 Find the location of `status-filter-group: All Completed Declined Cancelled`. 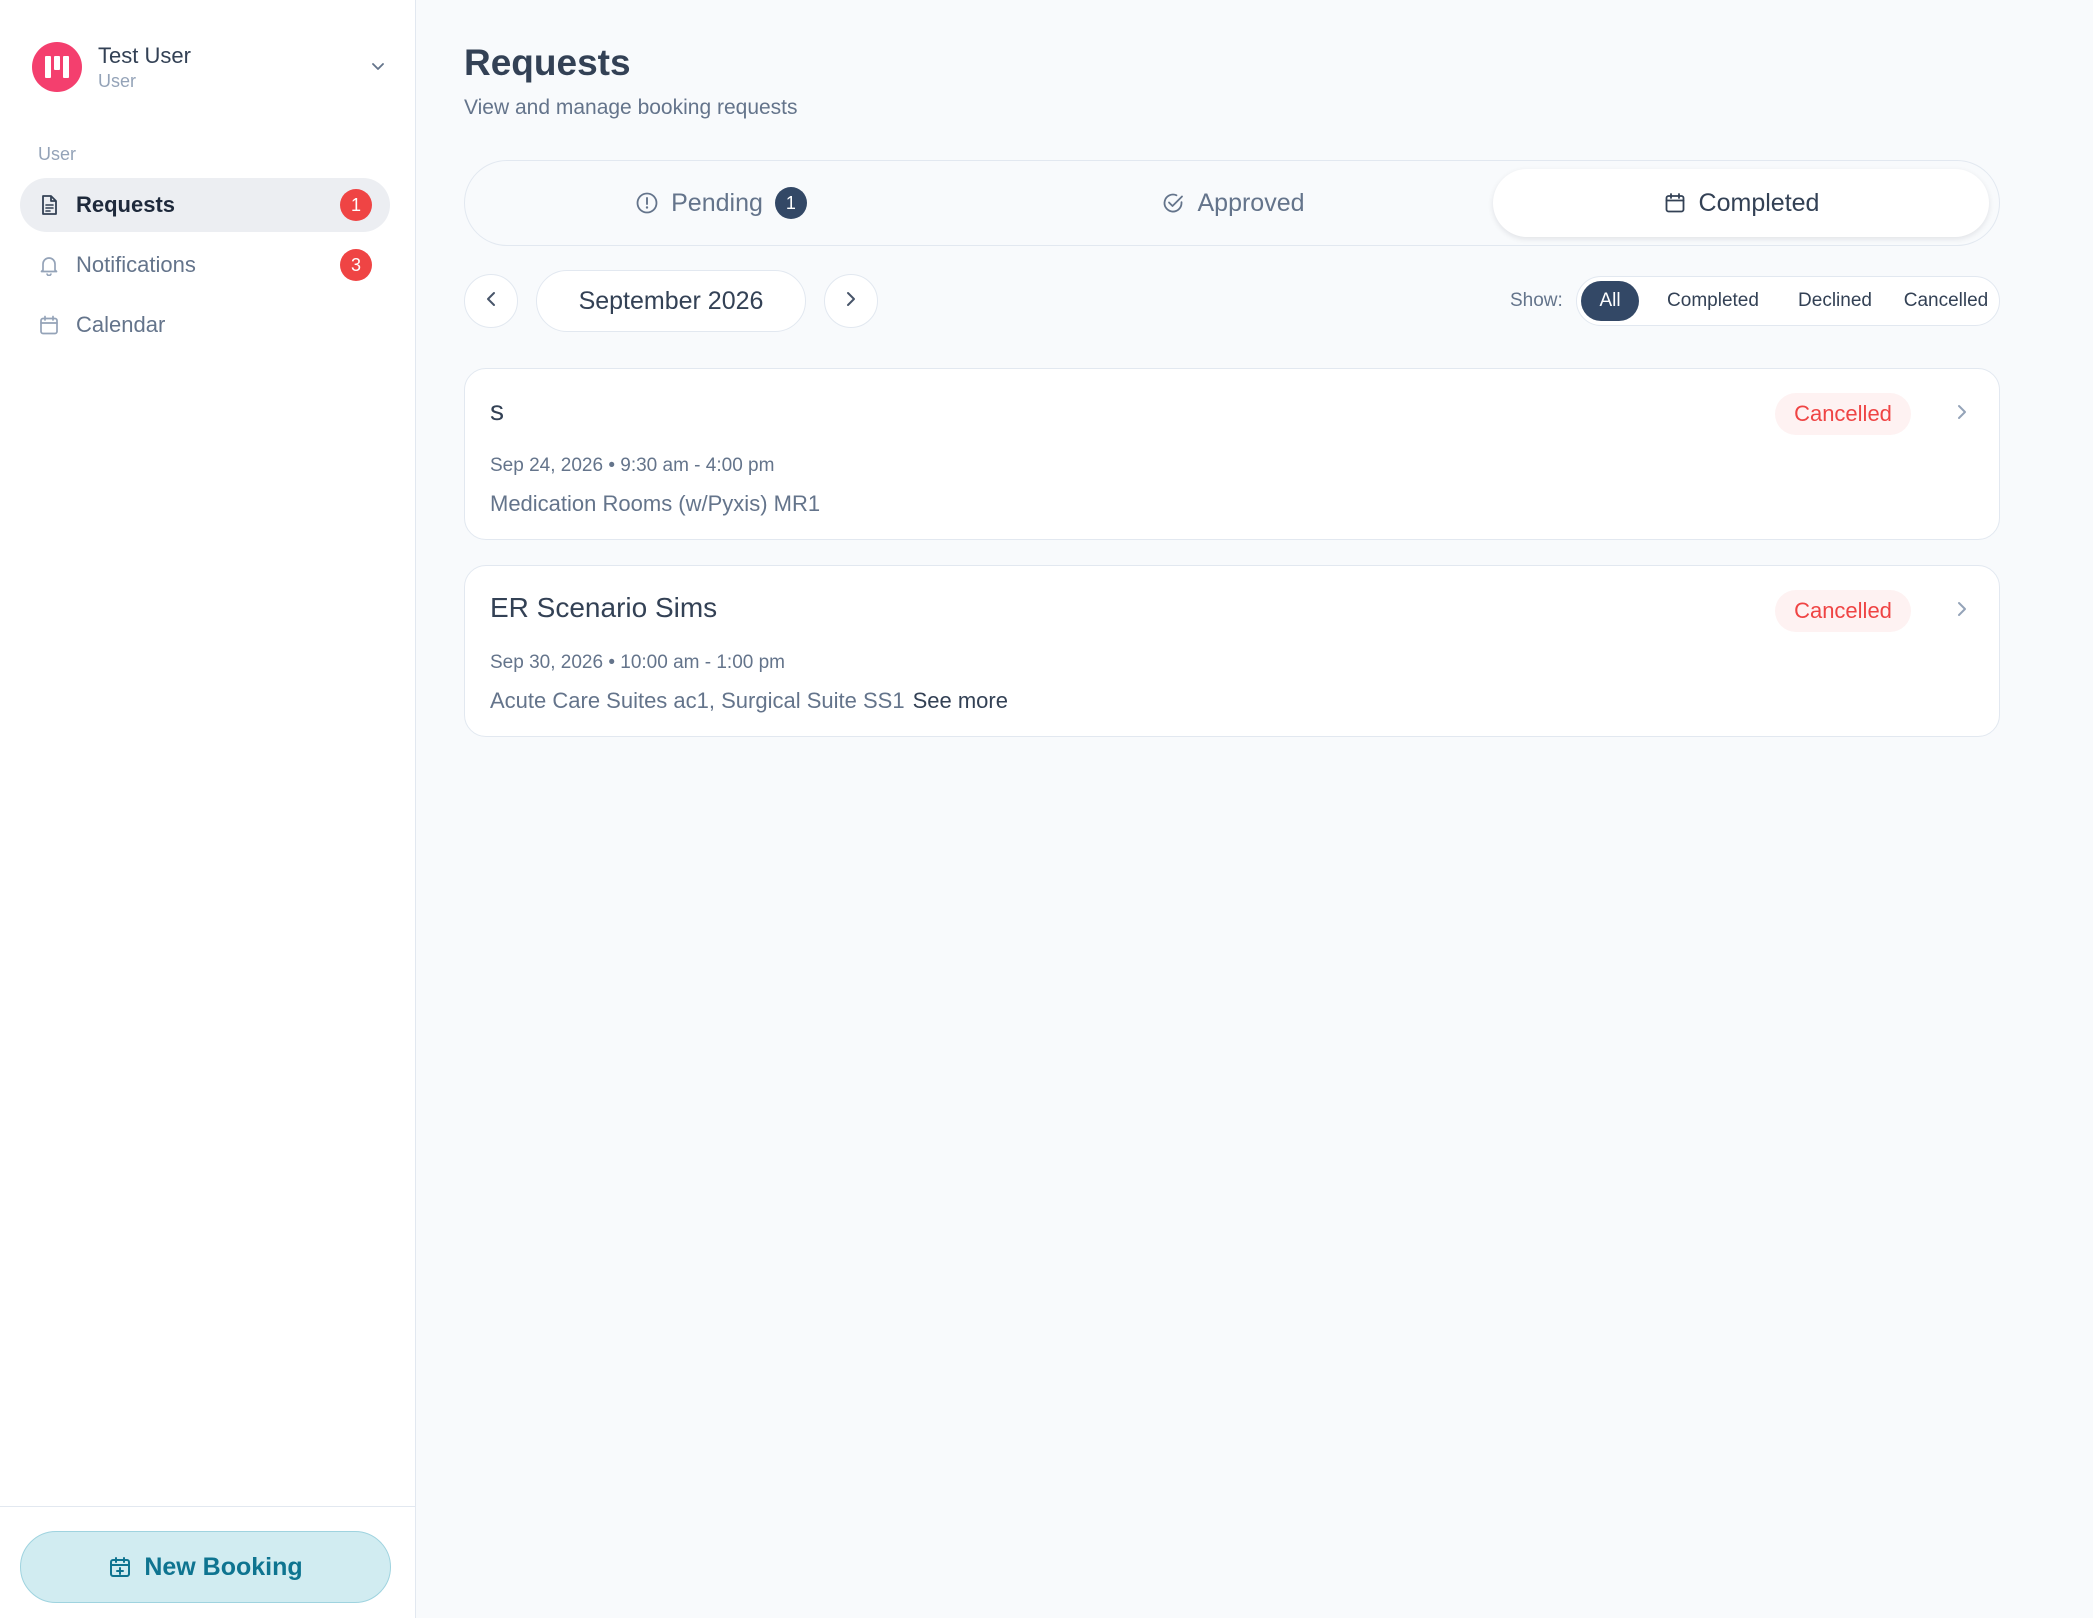

status-filter-group: All Completed Declined Cancelled is located at coordinates (1788, 301).